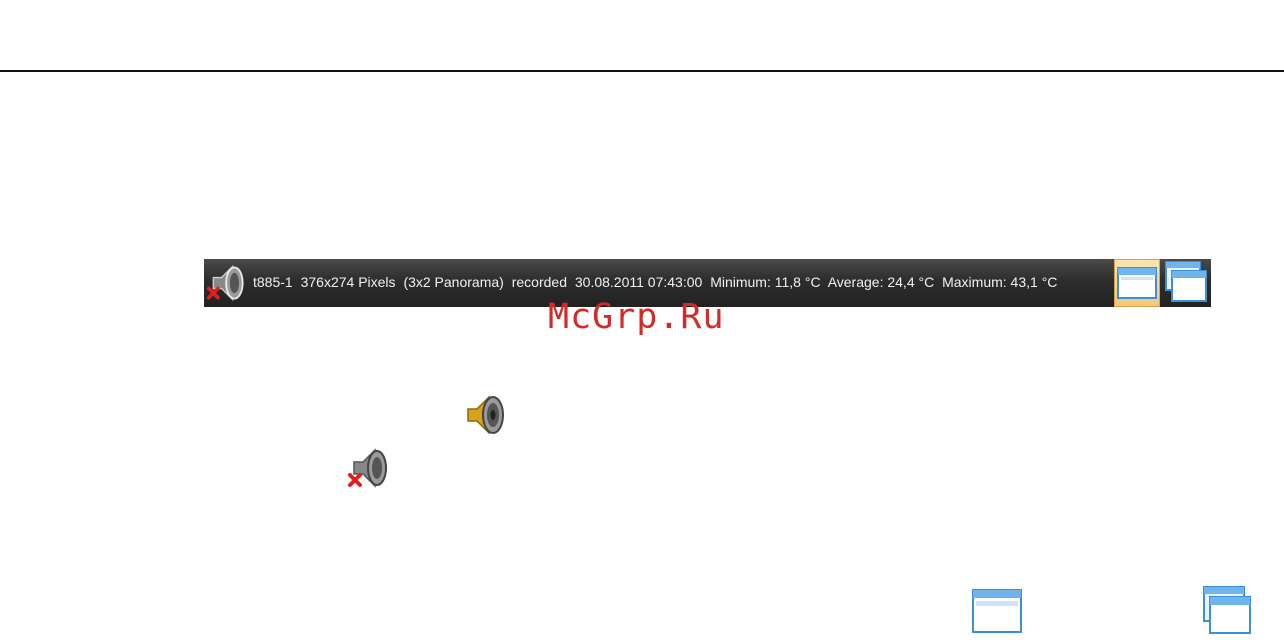  I want to click on recorded-label: recorded, so click(539, 282).